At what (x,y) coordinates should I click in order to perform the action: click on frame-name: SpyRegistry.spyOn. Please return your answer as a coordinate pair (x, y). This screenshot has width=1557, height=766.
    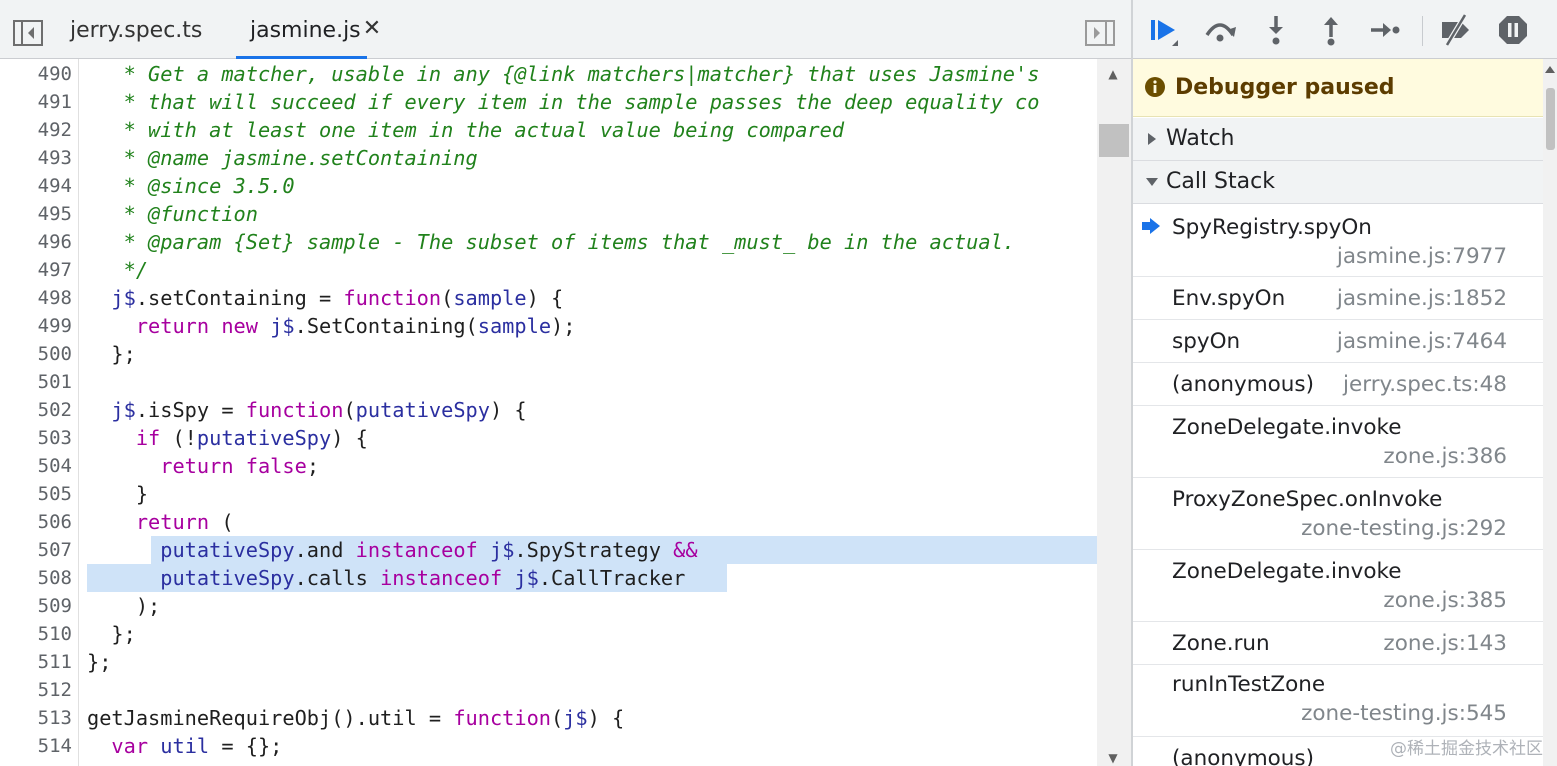
    Looking at the image, I should click on (1272, 227).